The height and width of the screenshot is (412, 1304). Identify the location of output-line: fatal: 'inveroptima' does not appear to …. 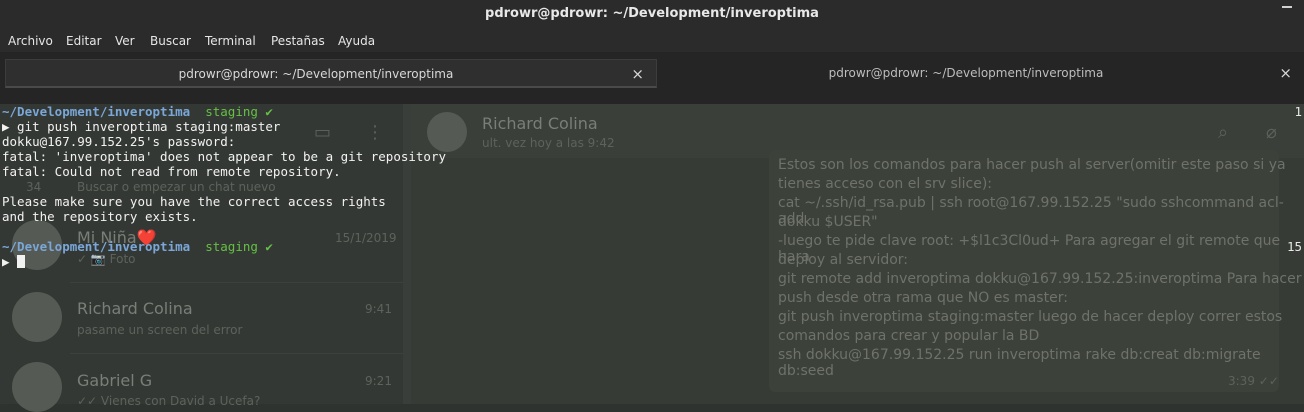
(224, 156).